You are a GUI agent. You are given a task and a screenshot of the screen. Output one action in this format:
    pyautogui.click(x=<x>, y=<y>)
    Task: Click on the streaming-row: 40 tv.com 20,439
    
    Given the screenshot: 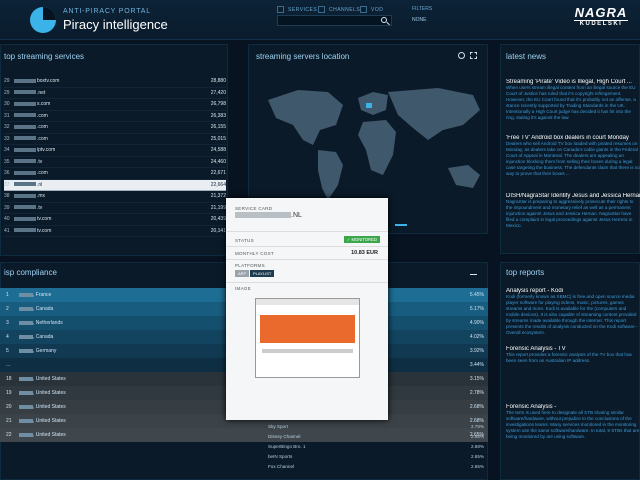 What is the action you would take?
    pyautogui.click(x=115, y=220)
    